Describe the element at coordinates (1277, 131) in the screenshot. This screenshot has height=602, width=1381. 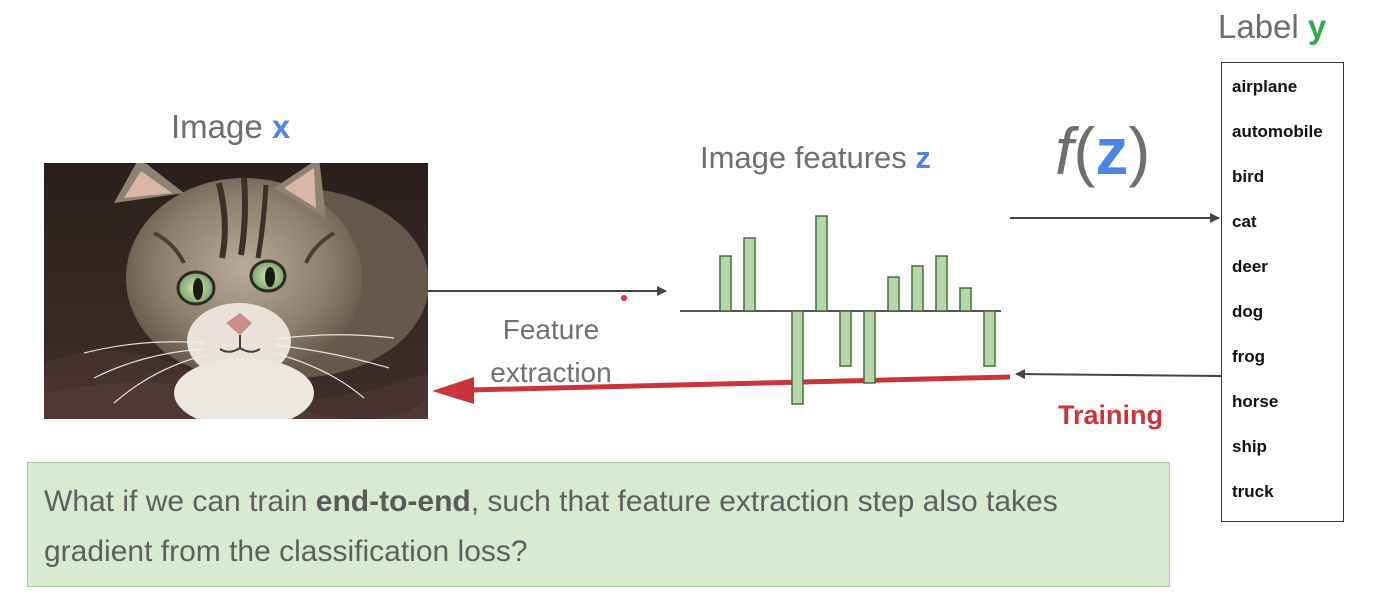
I see `label-item: automobile` at that location.